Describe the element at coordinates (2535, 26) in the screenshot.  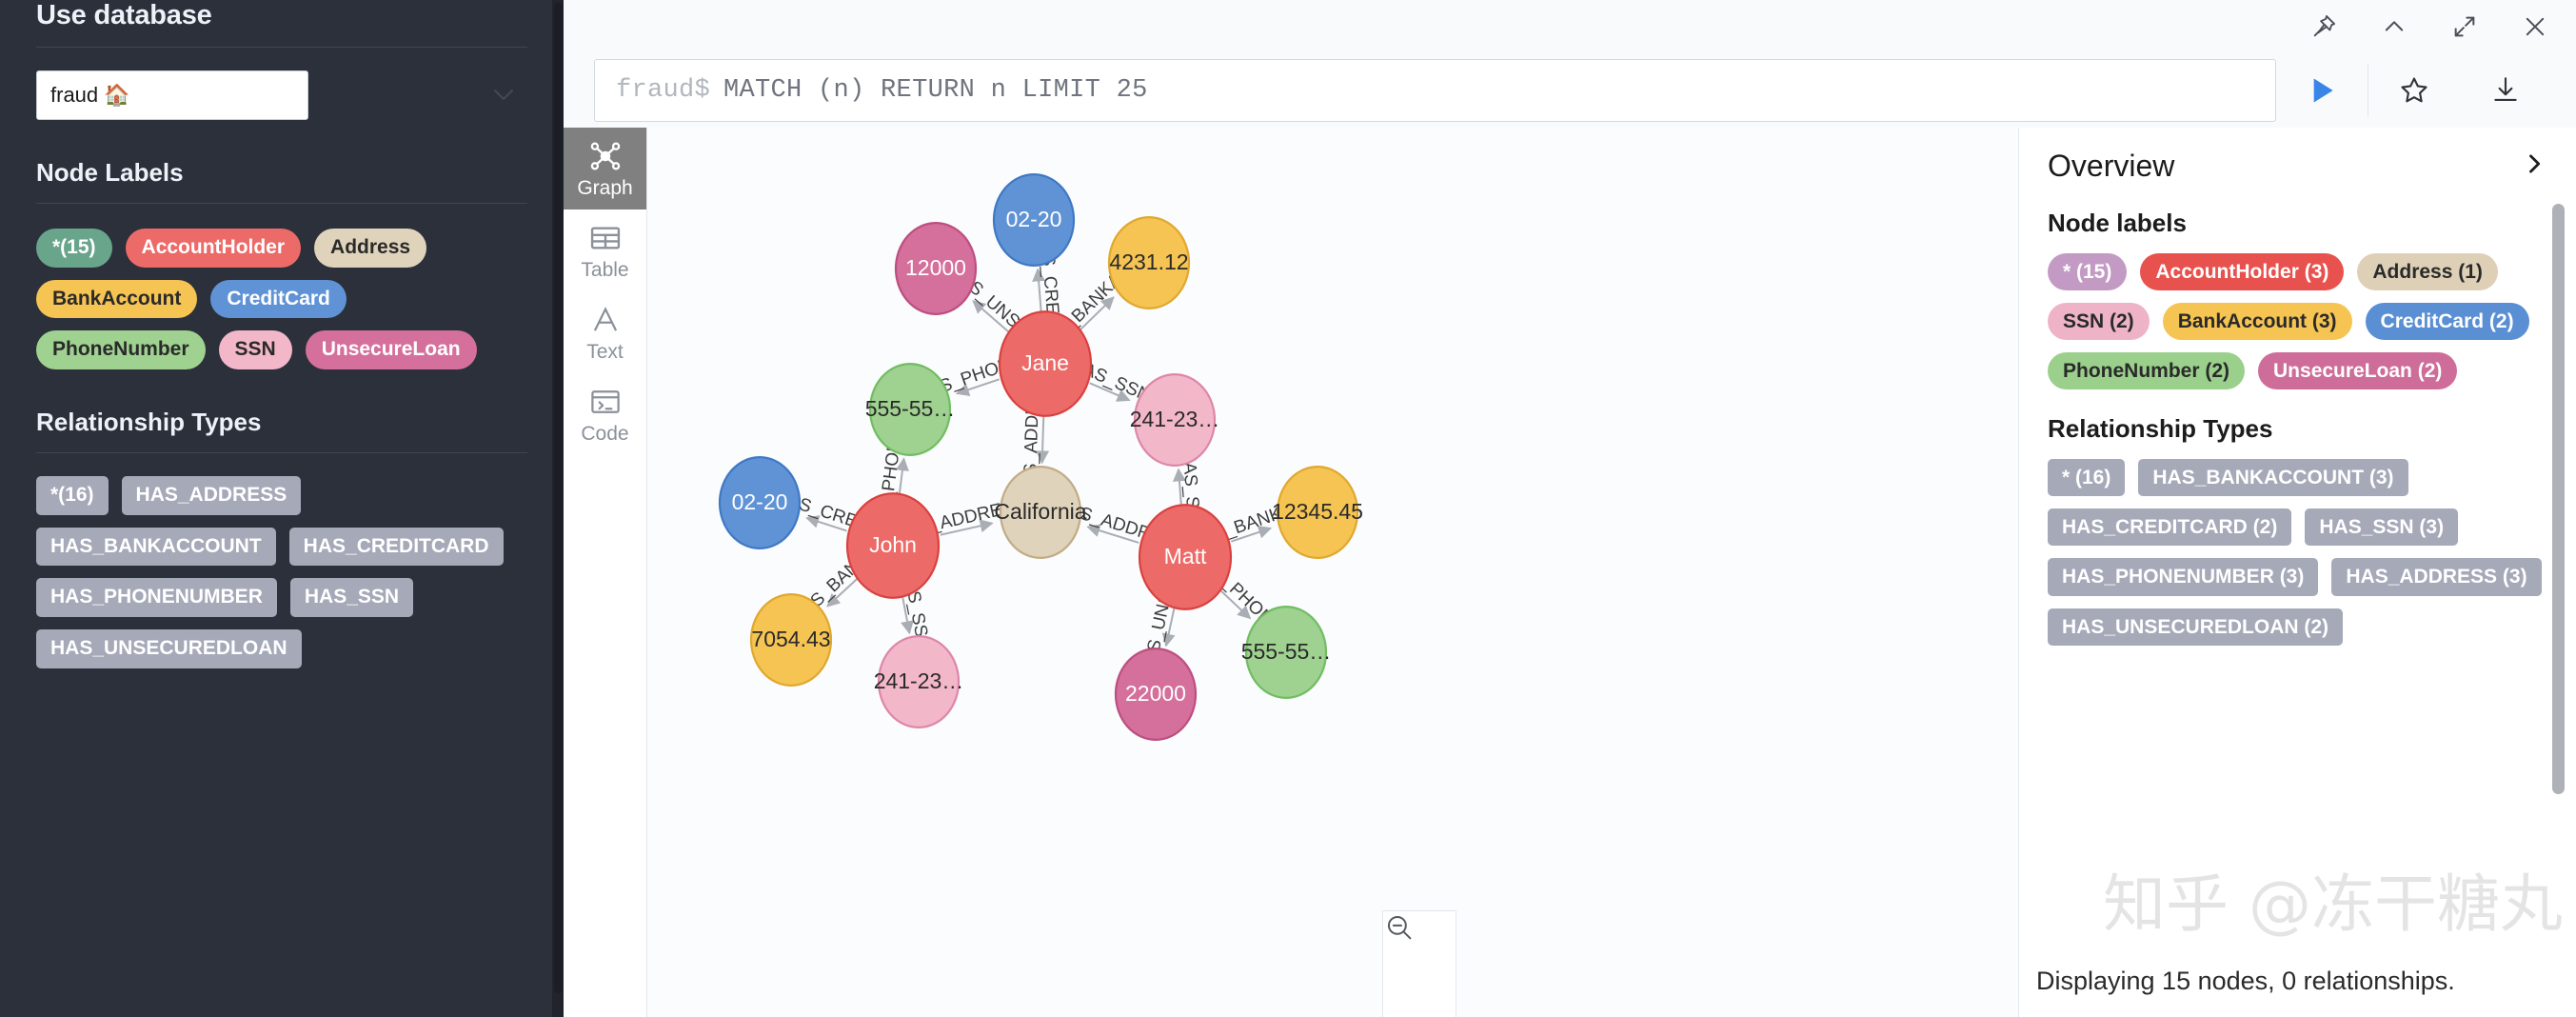
I see `close-icon` at that location.